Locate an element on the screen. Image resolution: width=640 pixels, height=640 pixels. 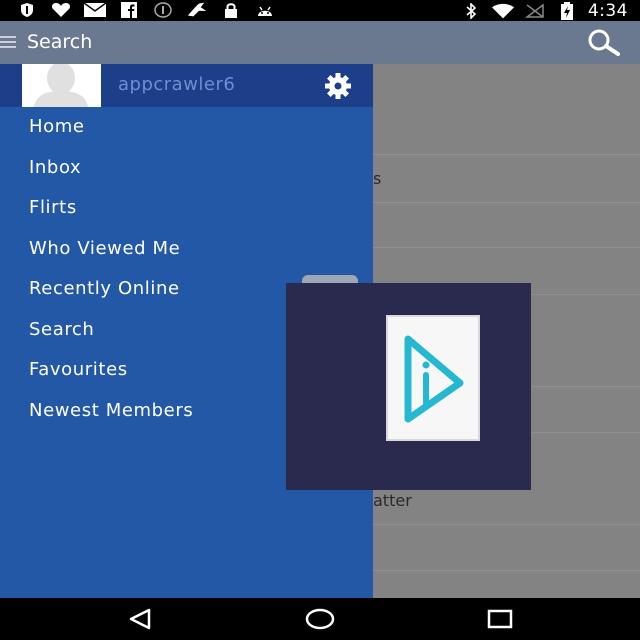
home-icon is located at coordinates (320, 619).